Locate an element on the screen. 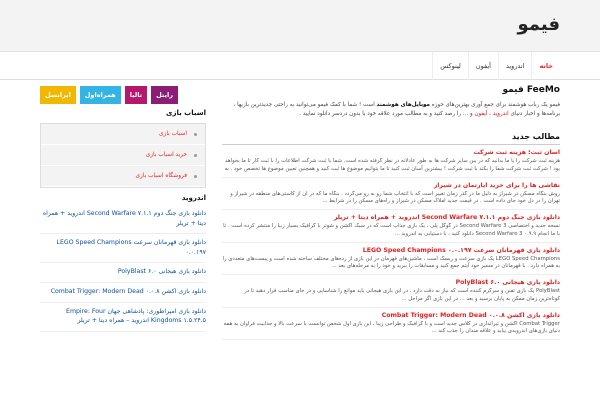 The width and height of the screenshot is (600, 400). badge-irancell: ایرانسل is located at coordinates (58, 95).